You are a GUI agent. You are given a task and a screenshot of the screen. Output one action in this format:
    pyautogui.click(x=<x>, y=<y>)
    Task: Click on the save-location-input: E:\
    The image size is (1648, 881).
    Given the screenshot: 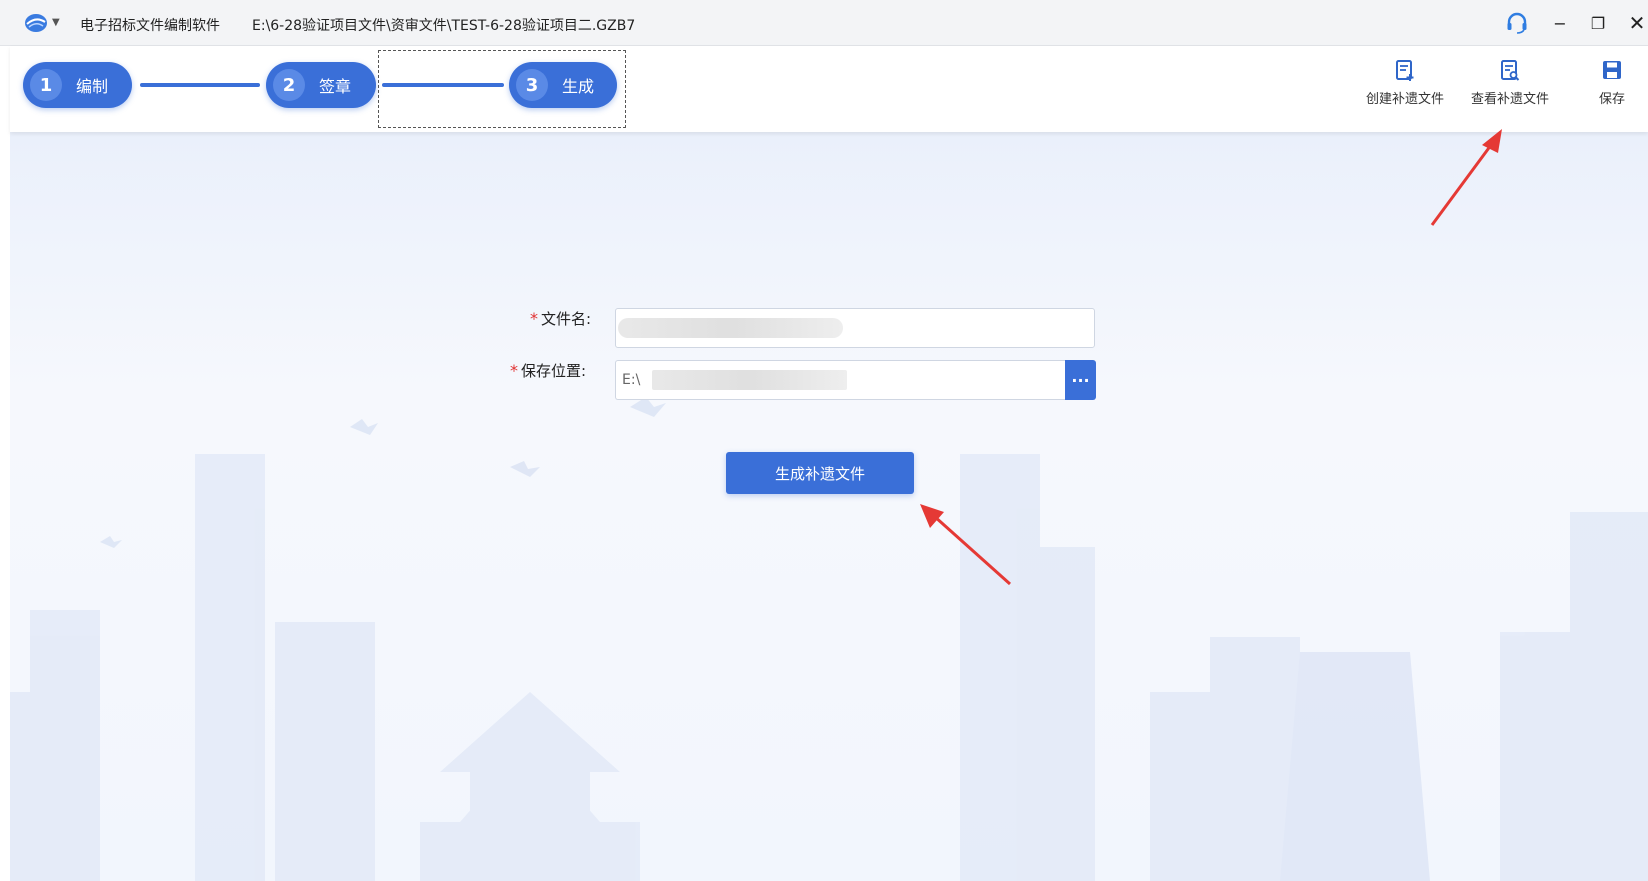 What is the action you would take?
    pyautogui.click(x=840, y=380)
    